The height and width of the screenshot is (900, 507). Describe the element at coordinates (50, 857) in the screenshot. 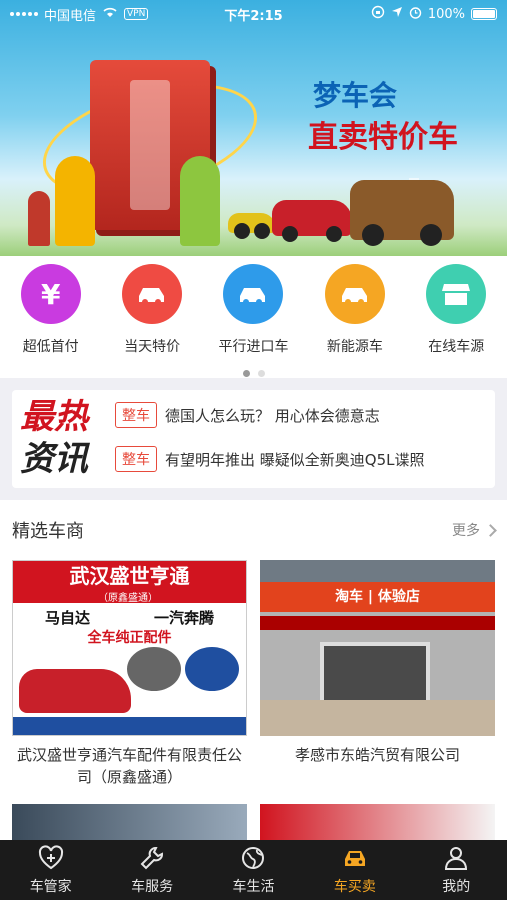

I see `heart-plus-icon` at that location.